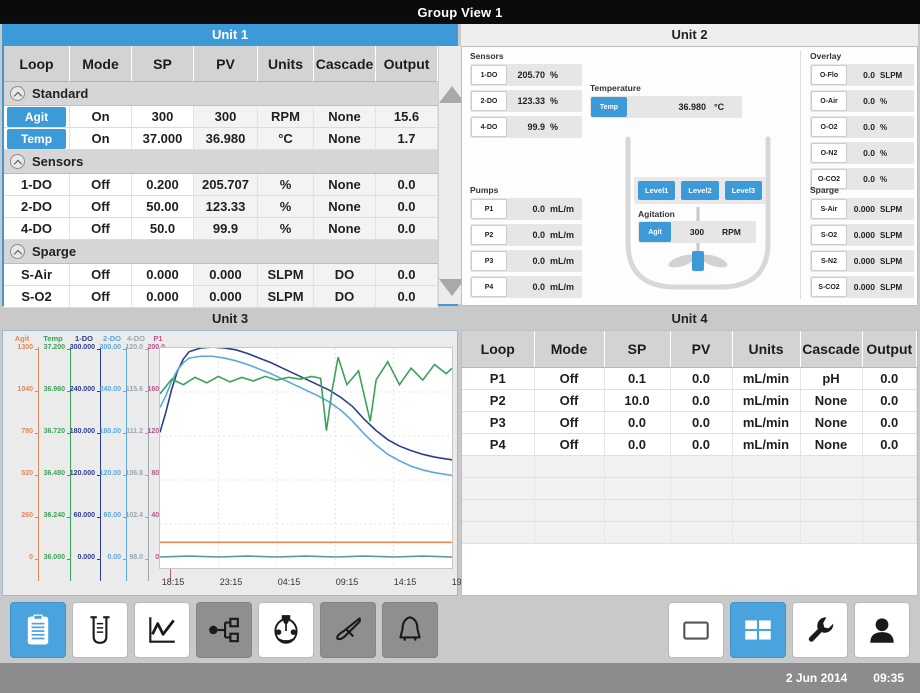  I want to click on group-header-sensors: Sensors, so click(221, 162).